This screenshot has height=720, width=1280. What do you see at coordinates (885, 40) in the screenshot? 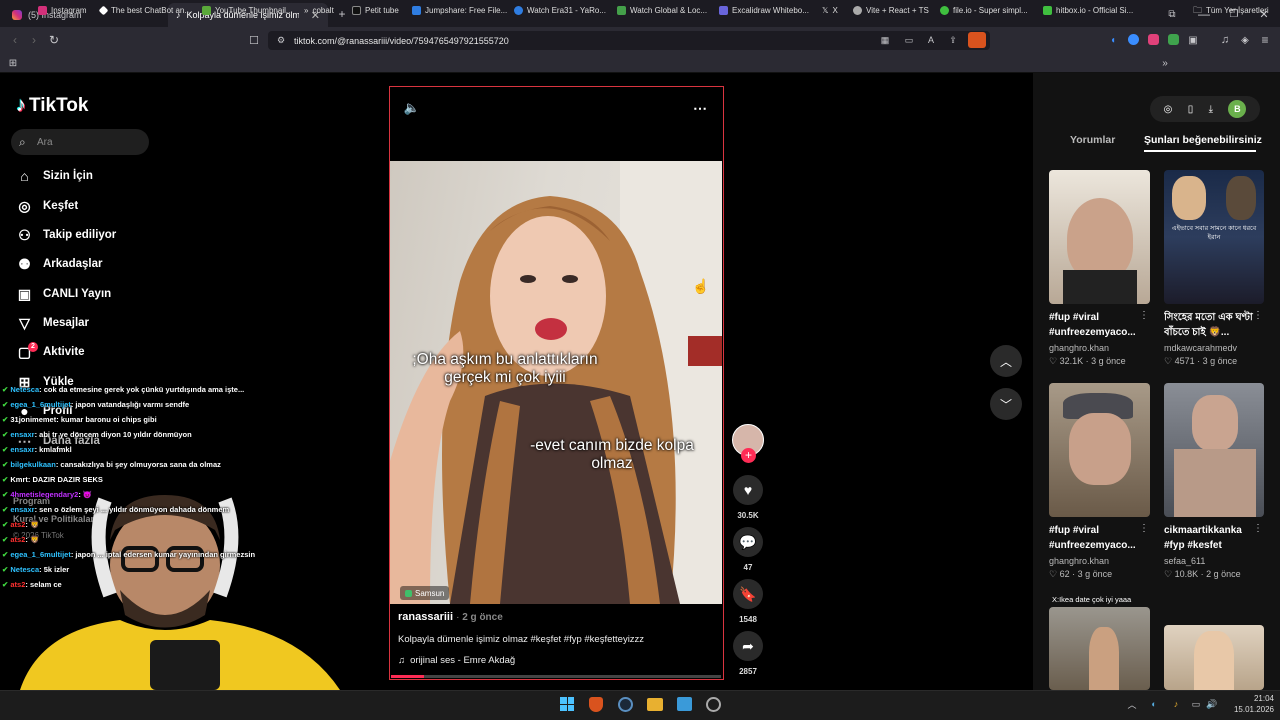
I see `media-icon: ▦` at bounding box center [885, 40].